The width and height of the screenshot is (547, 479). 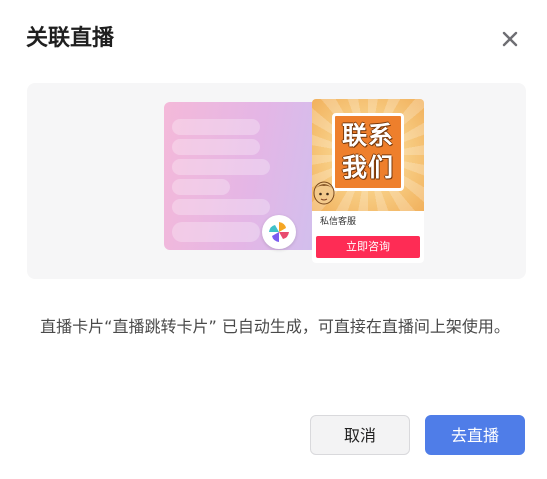 What do you see at coordinates (475, 435) in the screenshot?
I see `go-live-button: 去直播` at bounding box center [475, 435].